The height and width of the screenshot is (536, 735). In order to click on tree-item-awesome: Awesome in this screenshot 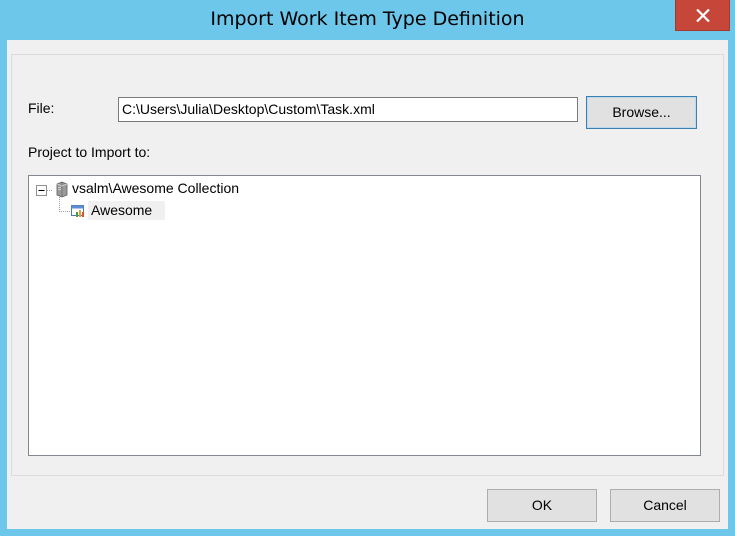, I will do `click(121, 210)`.